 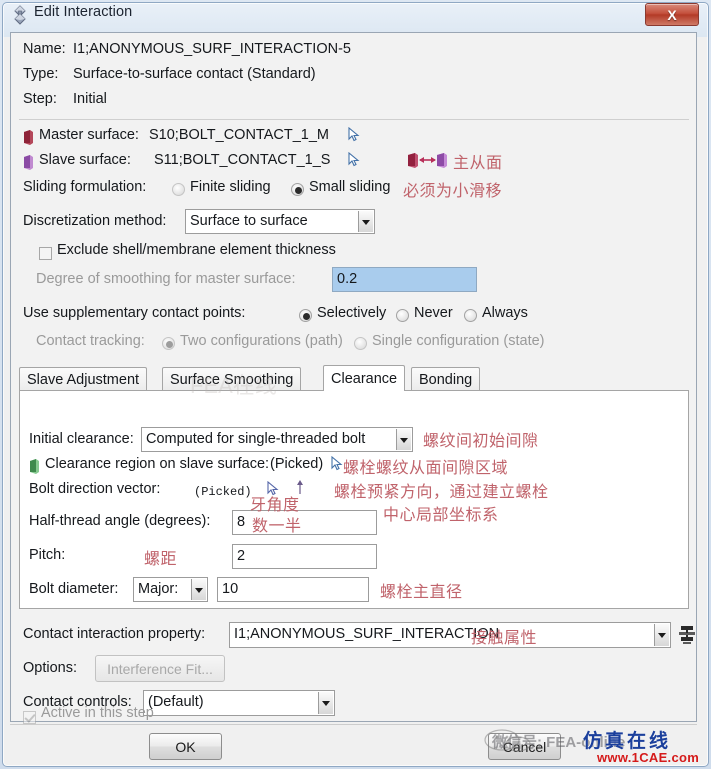 What do you see at coordinates (446, 379) in the screenshot?
I see `tab-bonding: Bonding` at bounding box center [446, 379].